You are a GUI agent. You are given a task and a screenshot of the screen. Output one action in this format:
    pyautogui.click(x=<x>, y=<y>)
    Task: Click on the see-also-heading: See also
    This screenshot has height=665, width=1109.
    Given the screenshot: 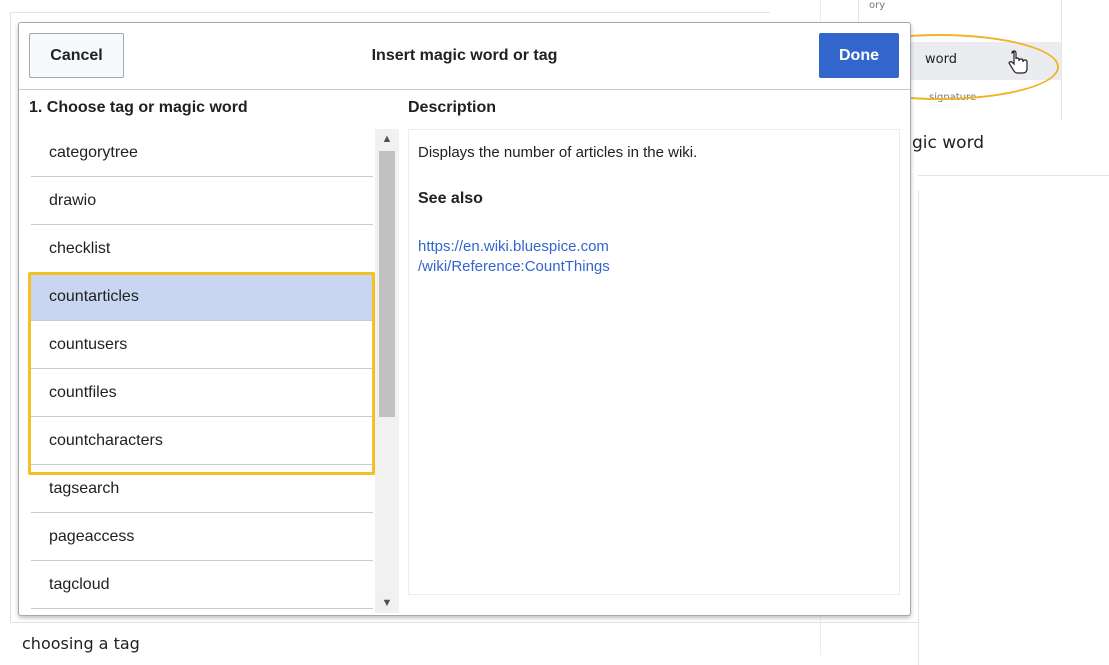 What is the action you would take?
    pyautogui.click(x=450, y=198)
    